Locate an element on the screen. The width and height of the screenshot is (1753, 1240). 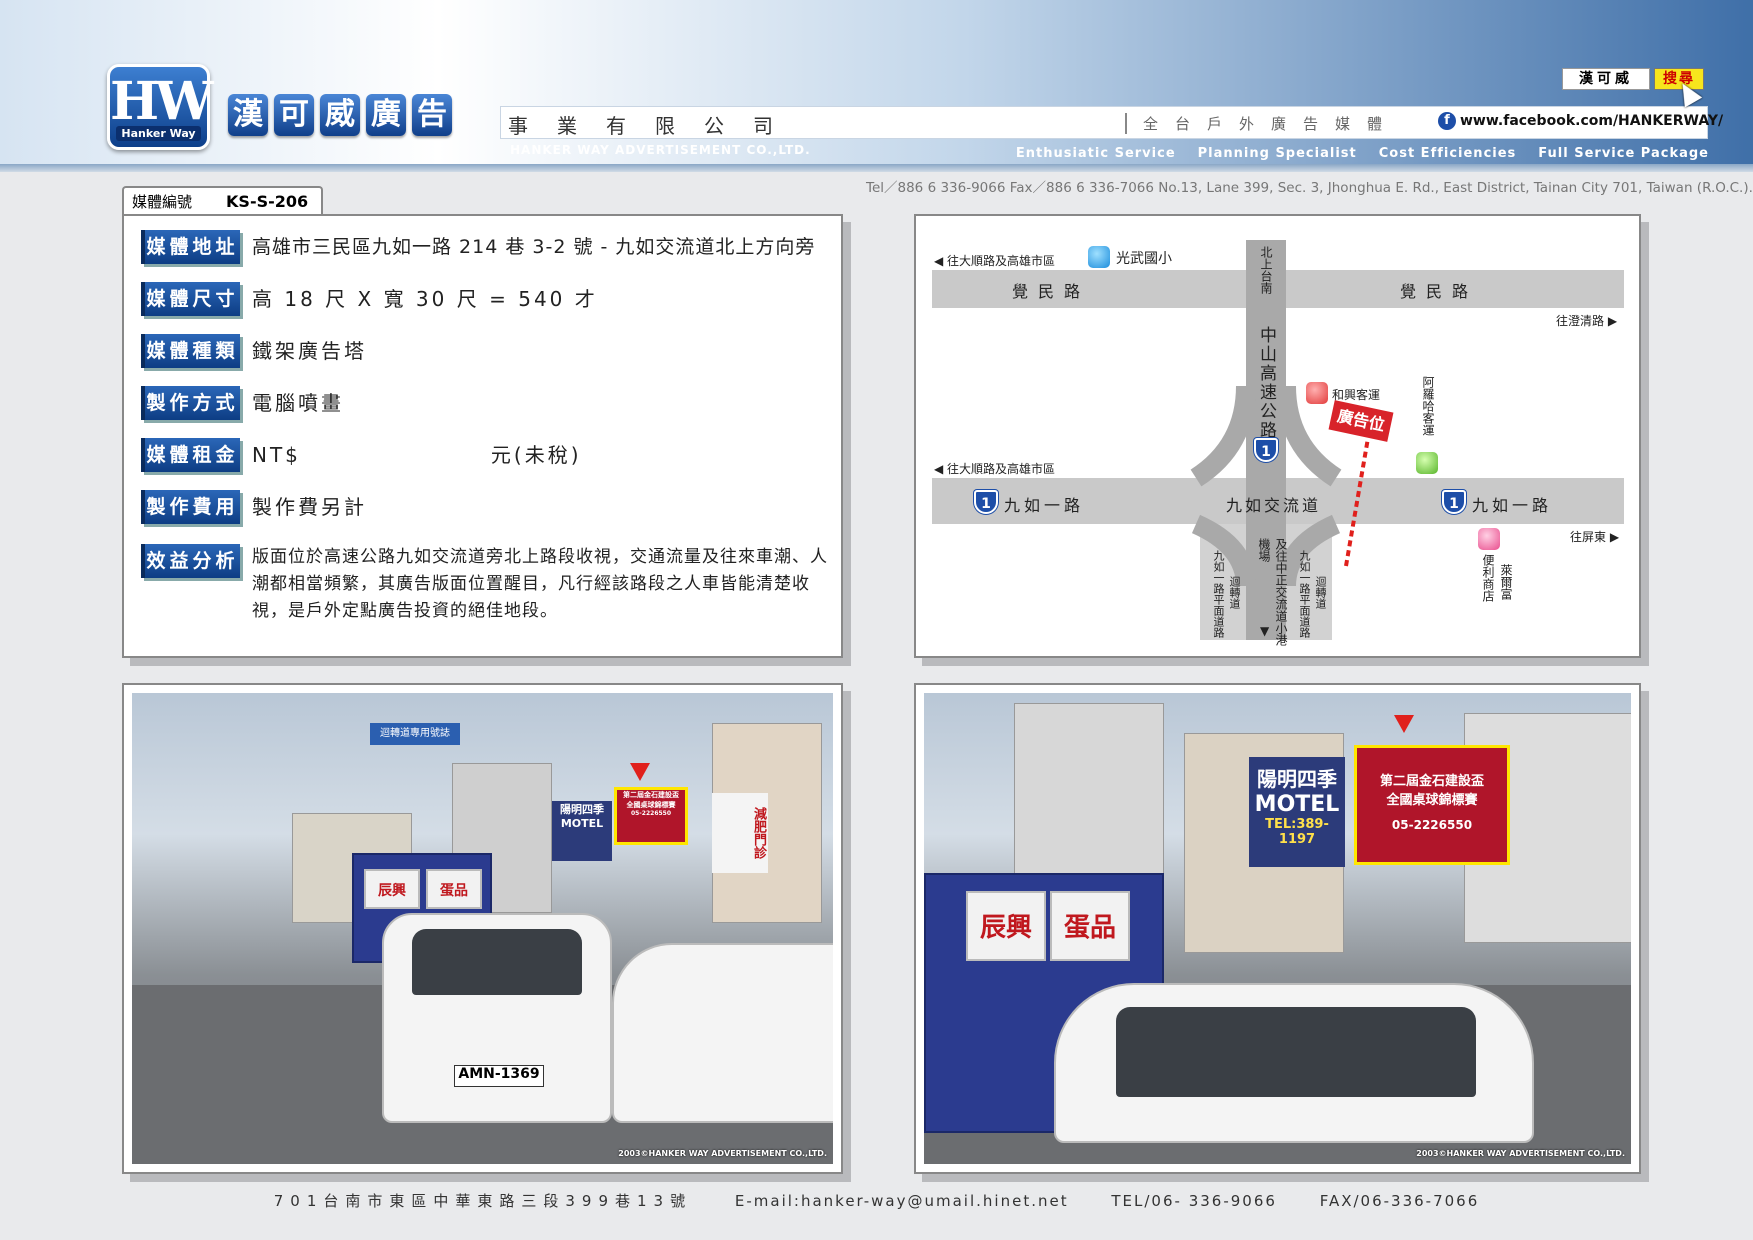
info-row-address: 媒體地址 高雄市三民區九如一路 214 巷 3-2 號 - 九如交流道北上方向旁 is located at coordinates (478, 247).